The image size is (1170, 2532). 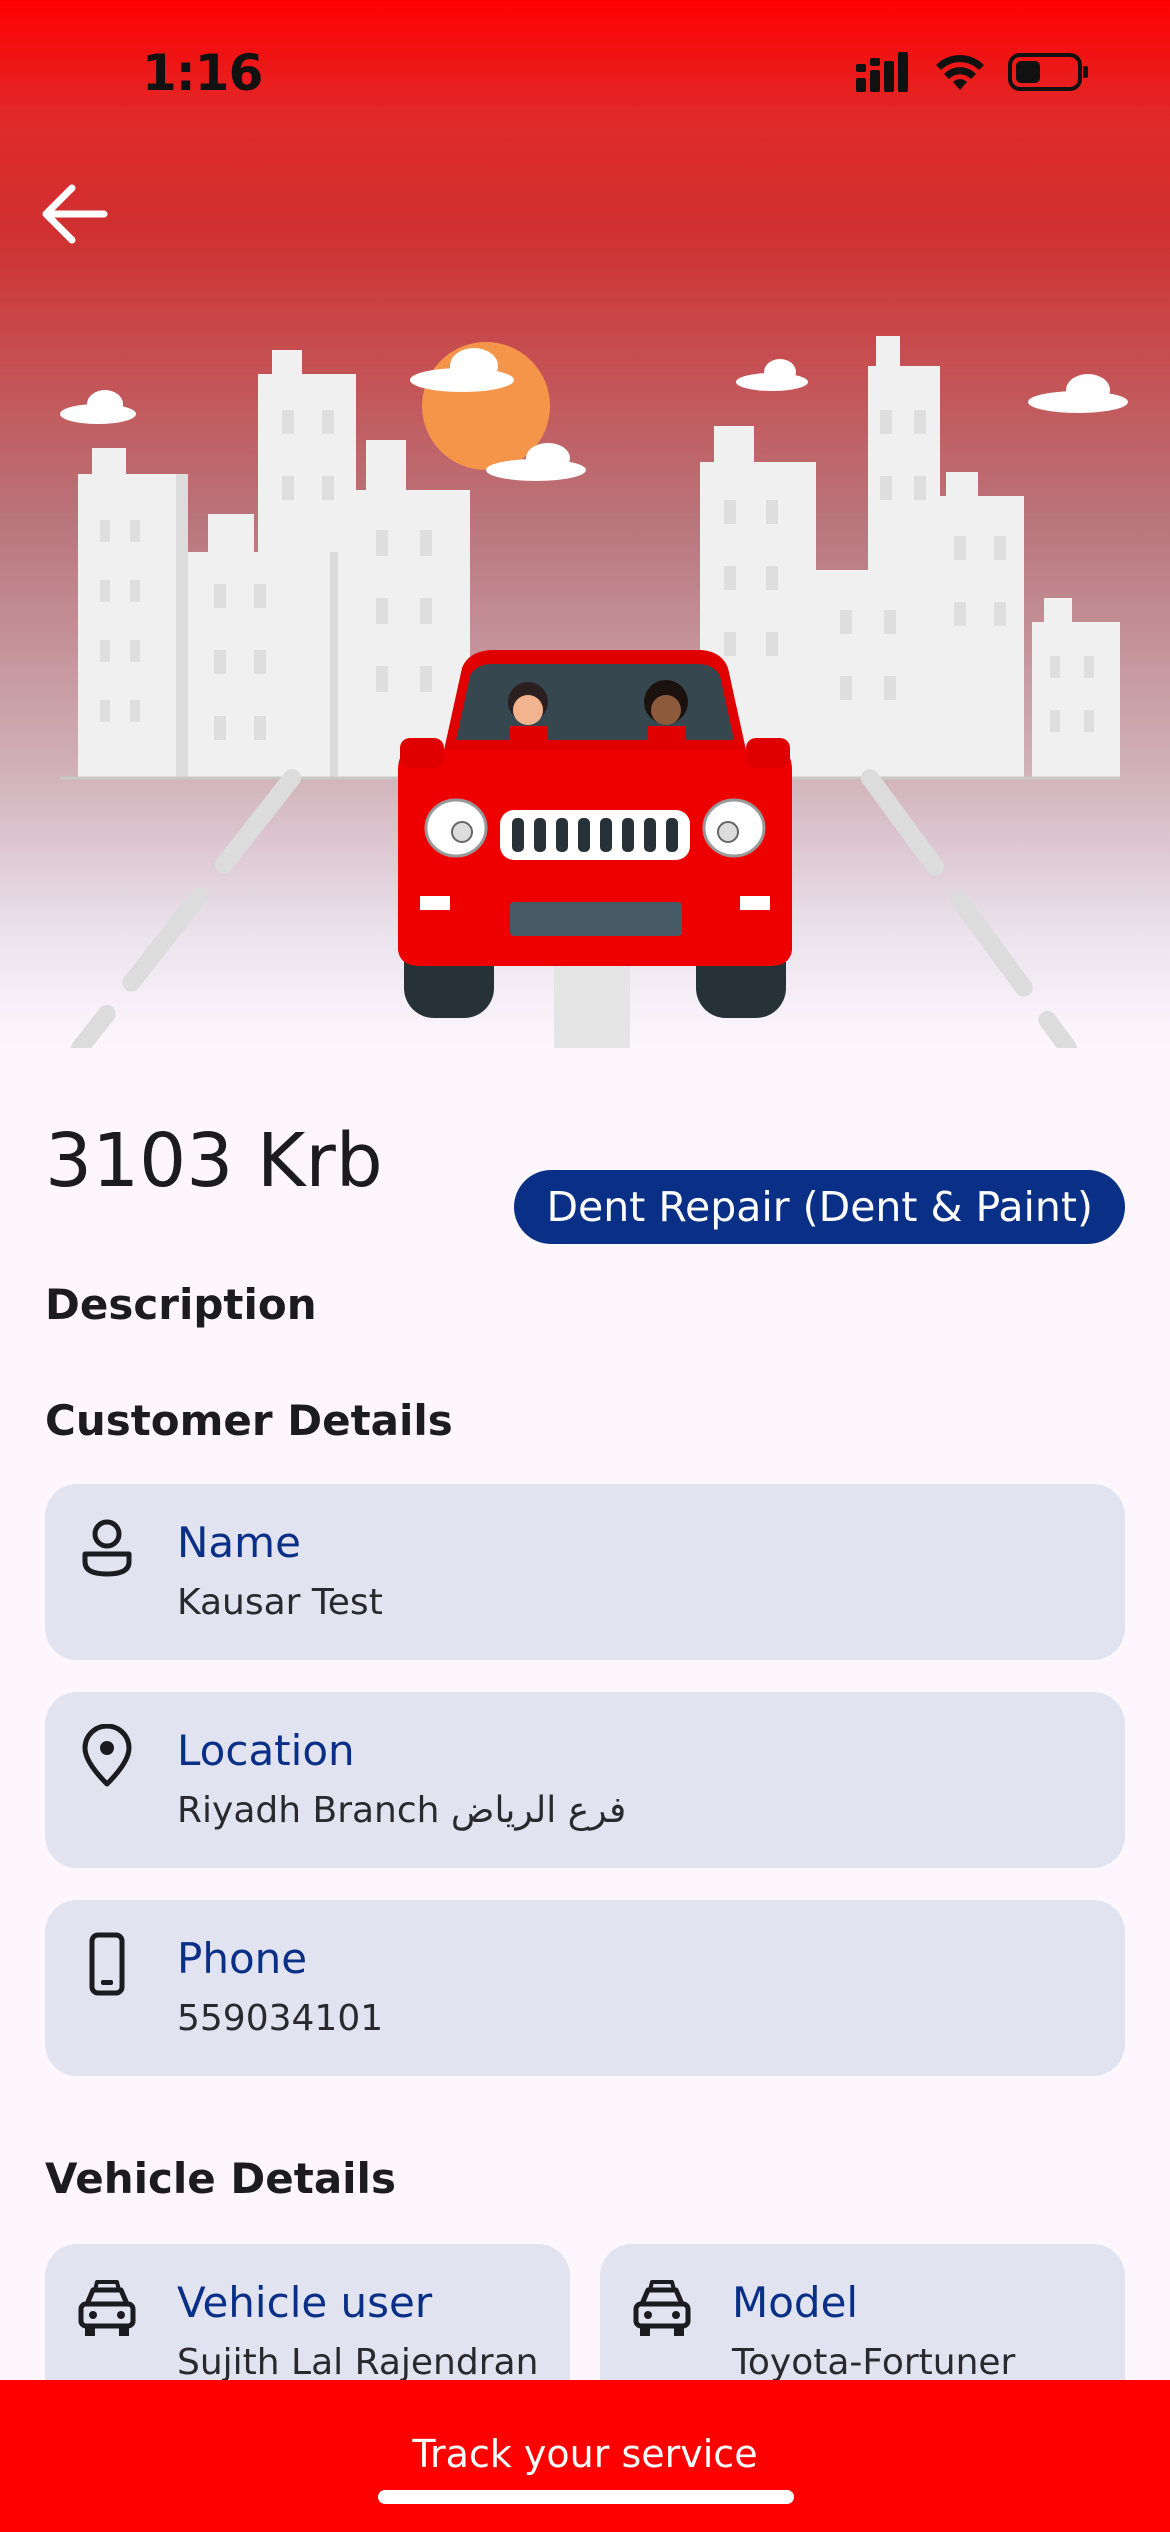 I want to click on battery-icon, so click(x=1048, y=72).